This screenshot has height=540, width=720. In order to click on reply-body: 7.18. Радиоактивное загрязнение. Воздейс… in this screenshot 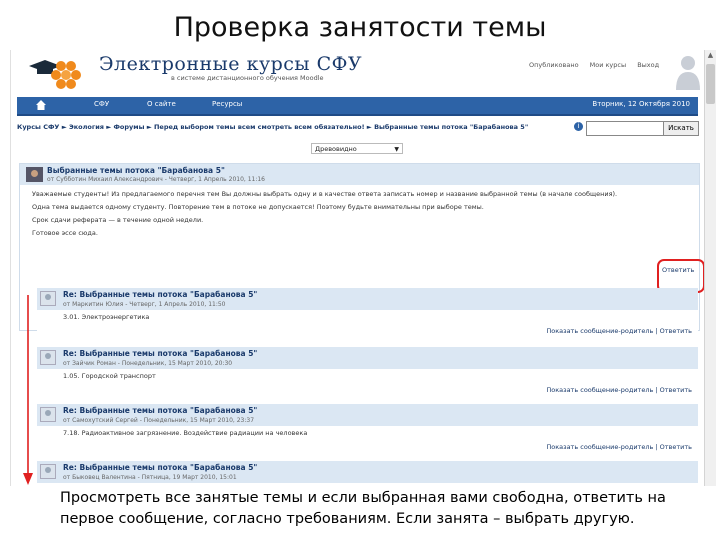, I will do `click(185, 433)`.